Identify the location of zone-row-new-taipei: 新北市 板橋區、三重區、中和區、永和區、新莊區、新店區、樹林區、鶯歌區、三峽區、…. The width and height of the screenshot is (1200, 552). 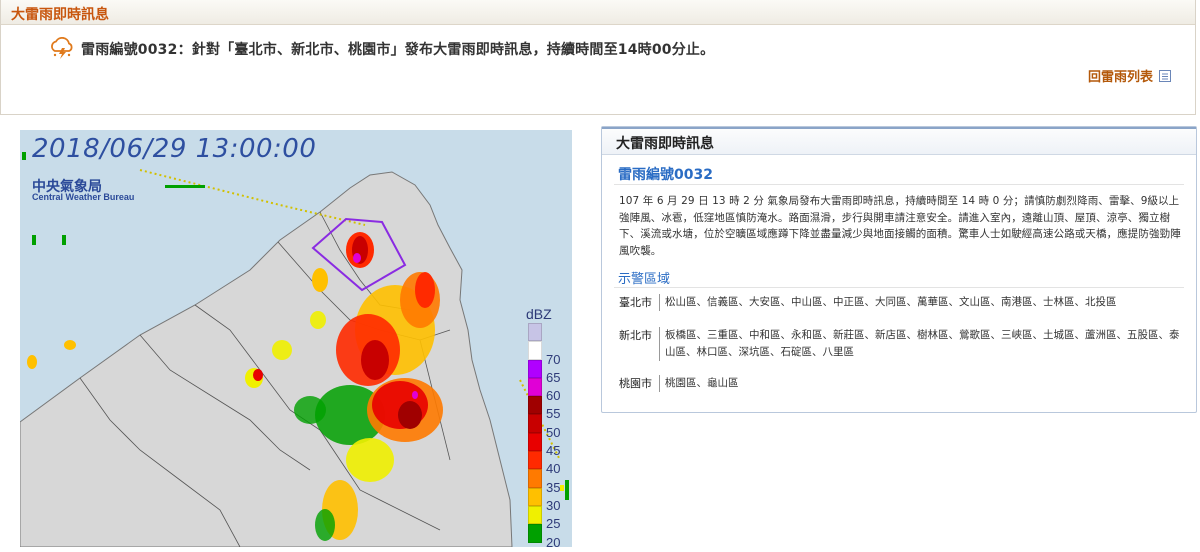
(904, 344).